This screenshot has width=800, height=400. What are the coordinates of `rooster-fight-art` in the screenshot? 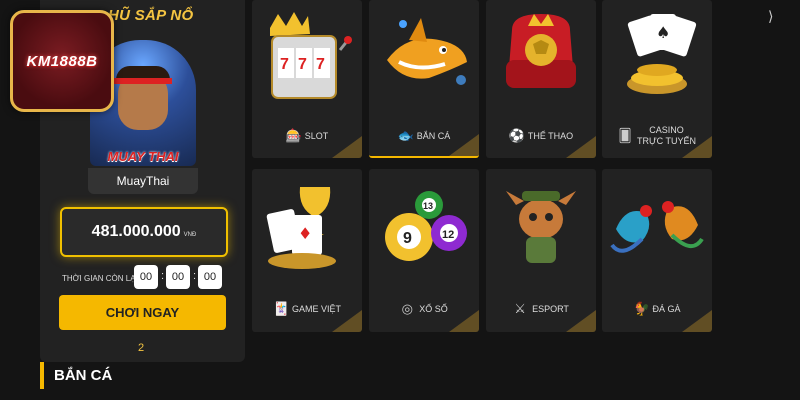 It's located at (657, 227).